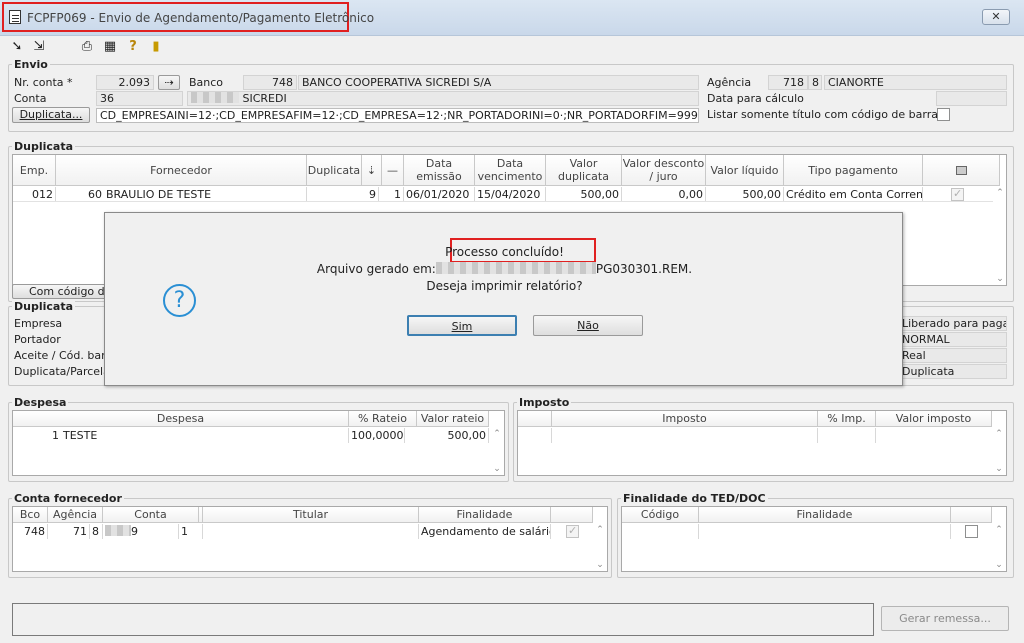 The height and width of the screenshot is (643, 1024). I want to click on cell-parcela: 1, so click(391, 194).